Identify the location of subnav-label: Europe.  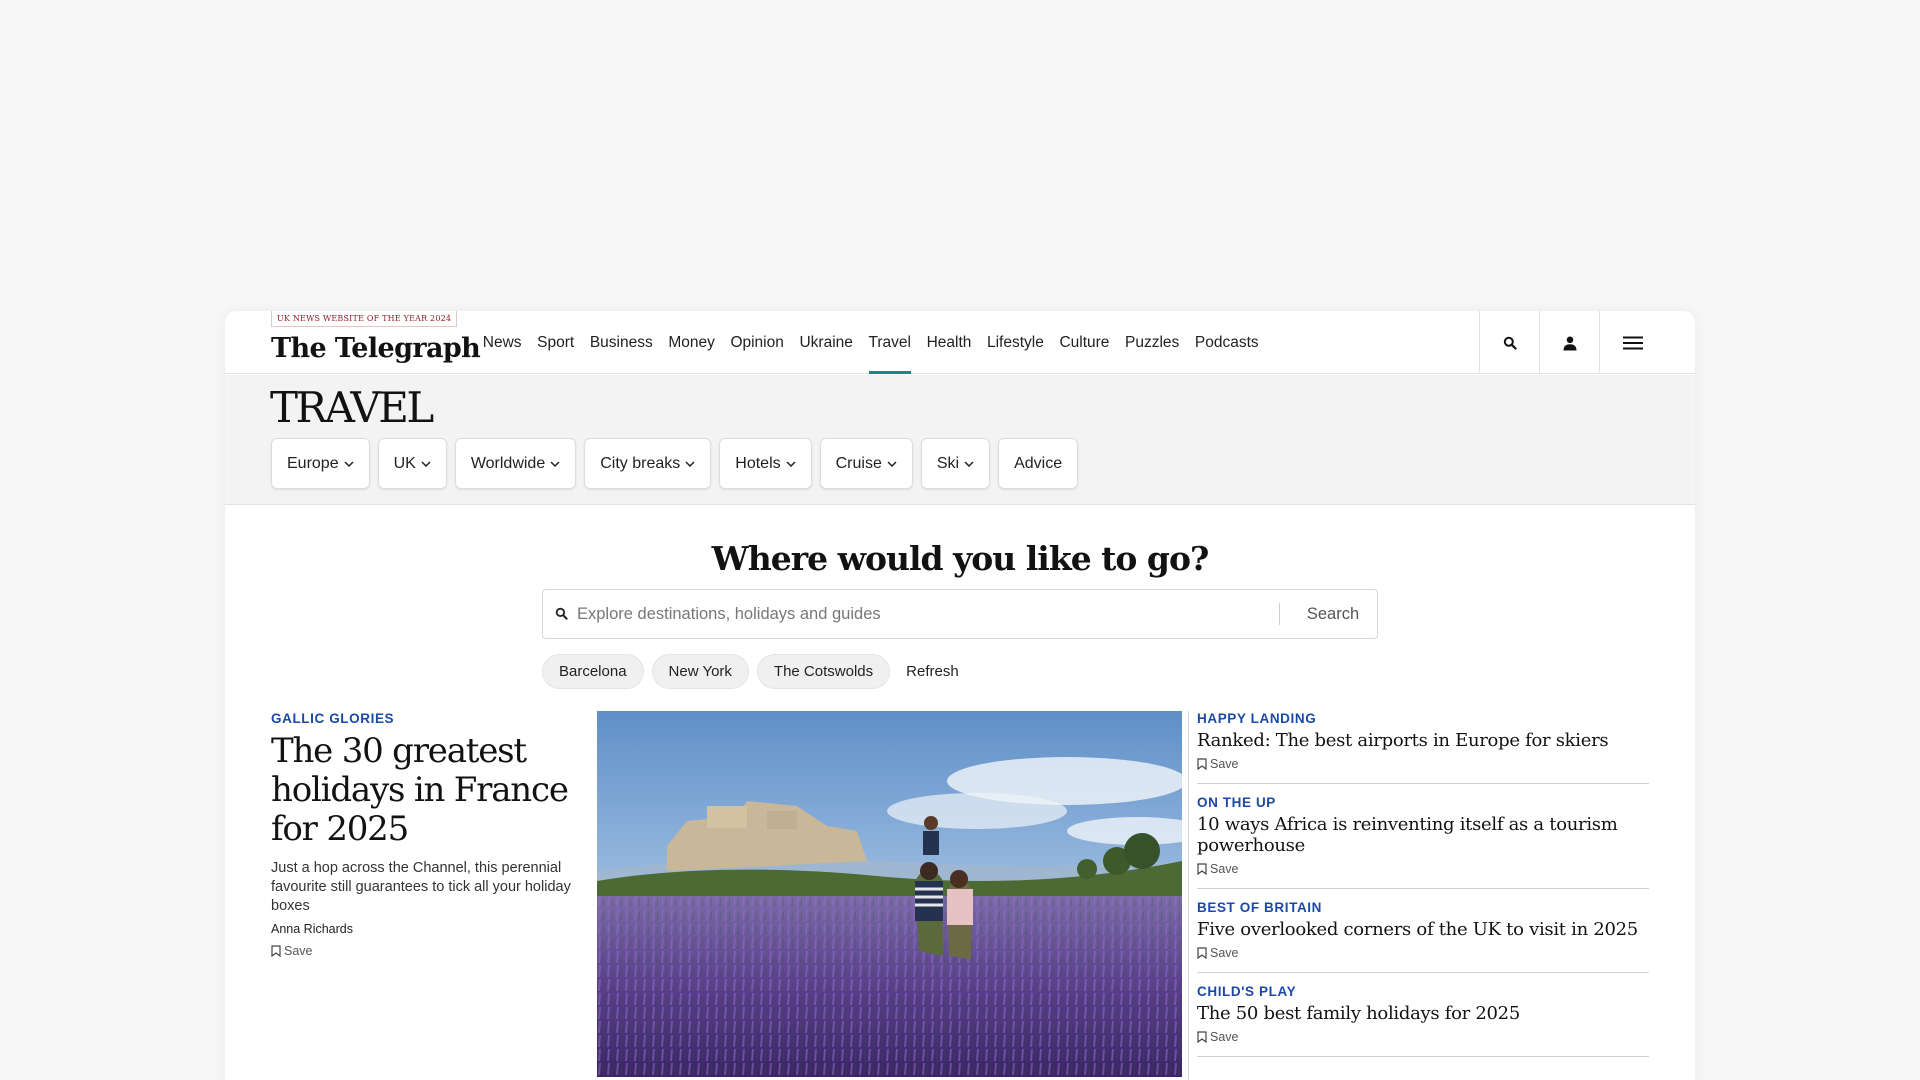
(313, 463).